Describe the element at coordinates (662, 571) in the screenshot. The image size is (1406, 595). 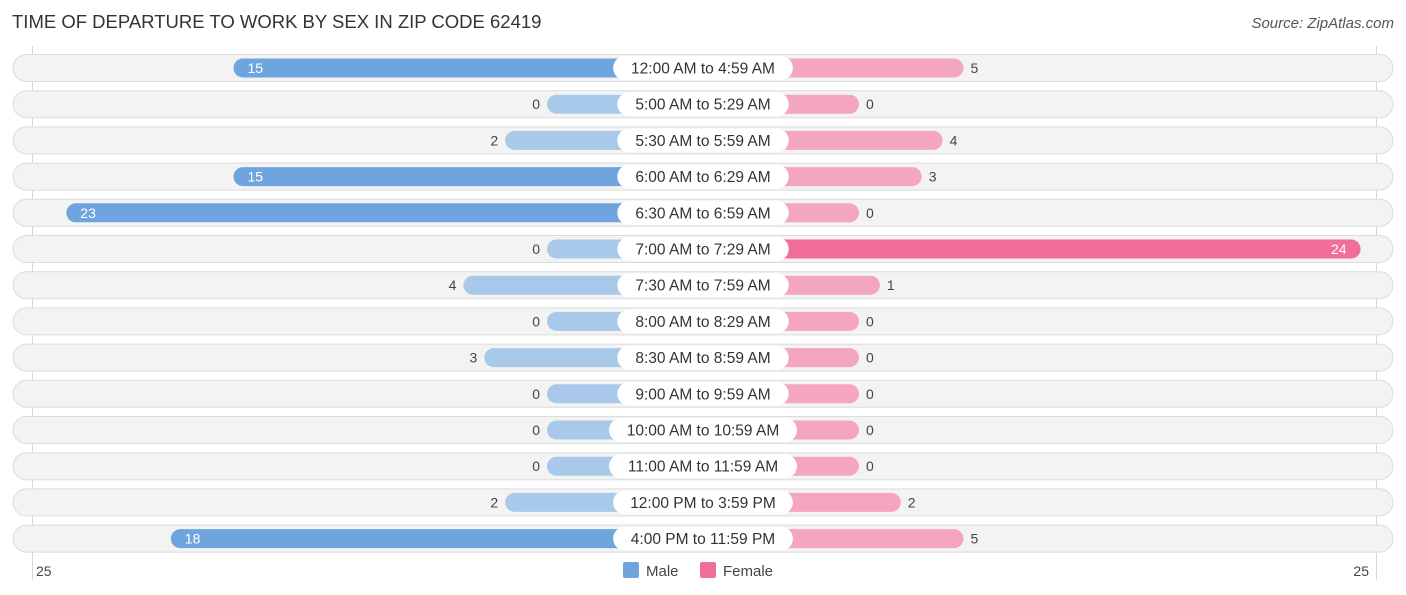
I see `legend-label-male: Male` at that location.